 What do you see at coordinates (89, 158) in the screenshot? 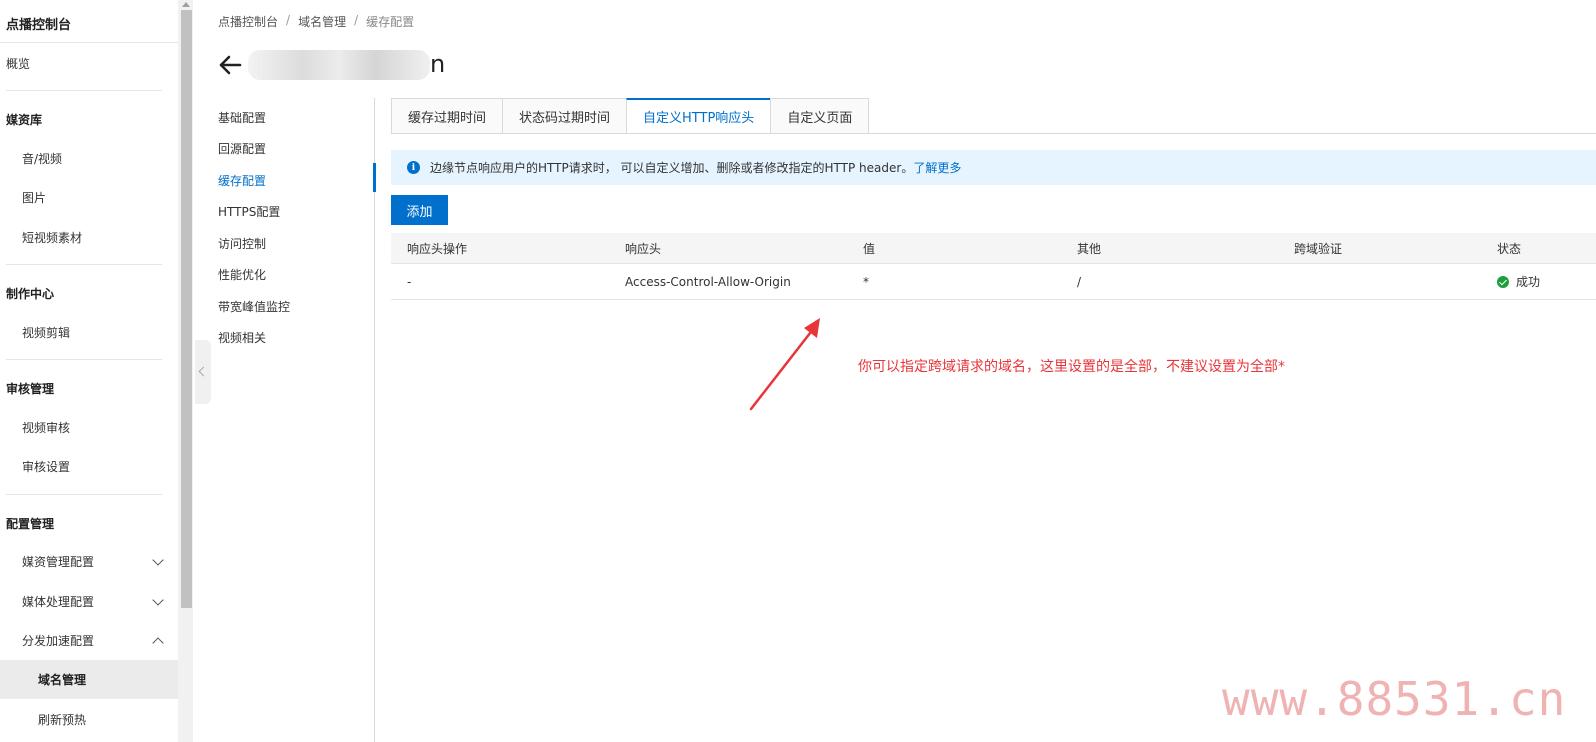
I see `sidebar-item-audio-video: 音/视频` at bounding box center [89, 158].